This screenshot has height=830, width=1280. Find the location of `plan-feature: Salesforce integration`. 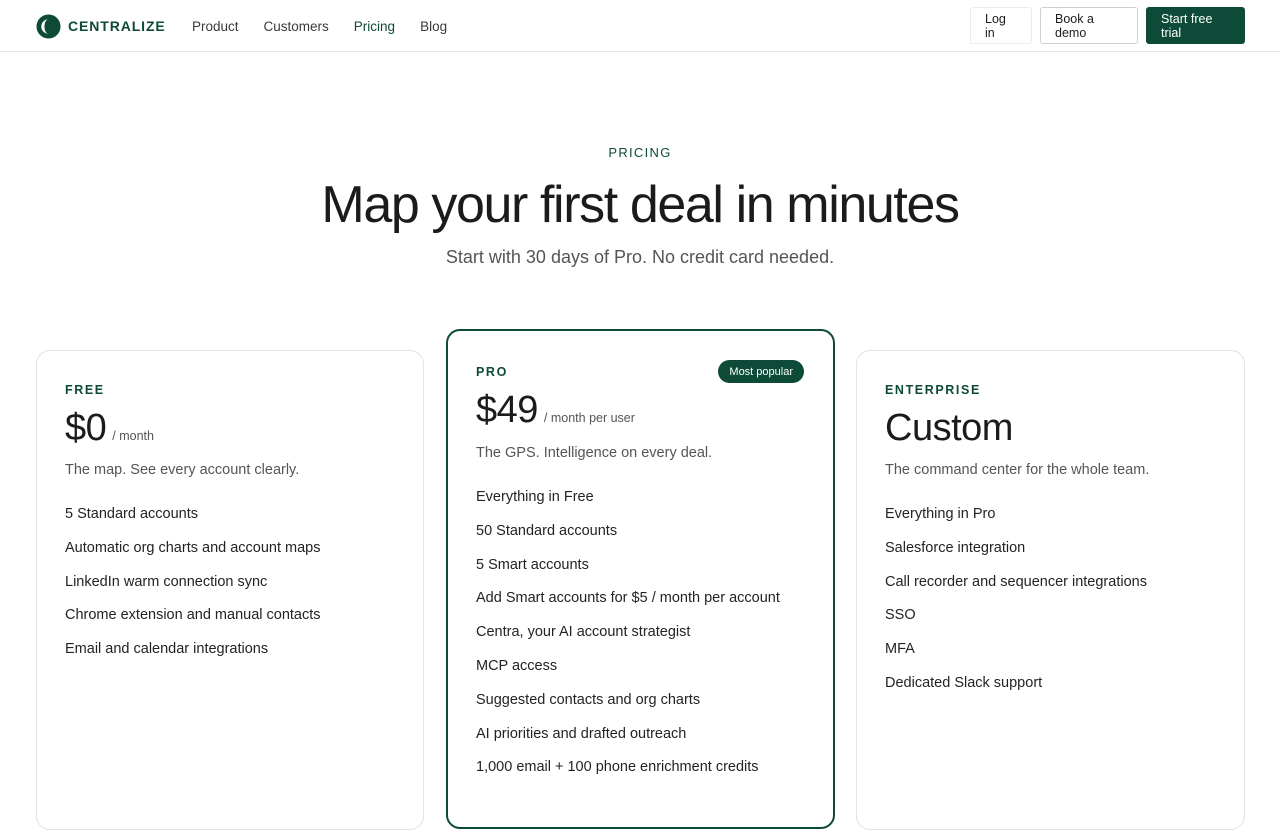

plan-feature: Salesforce integration is located at coordinates (955, 547).